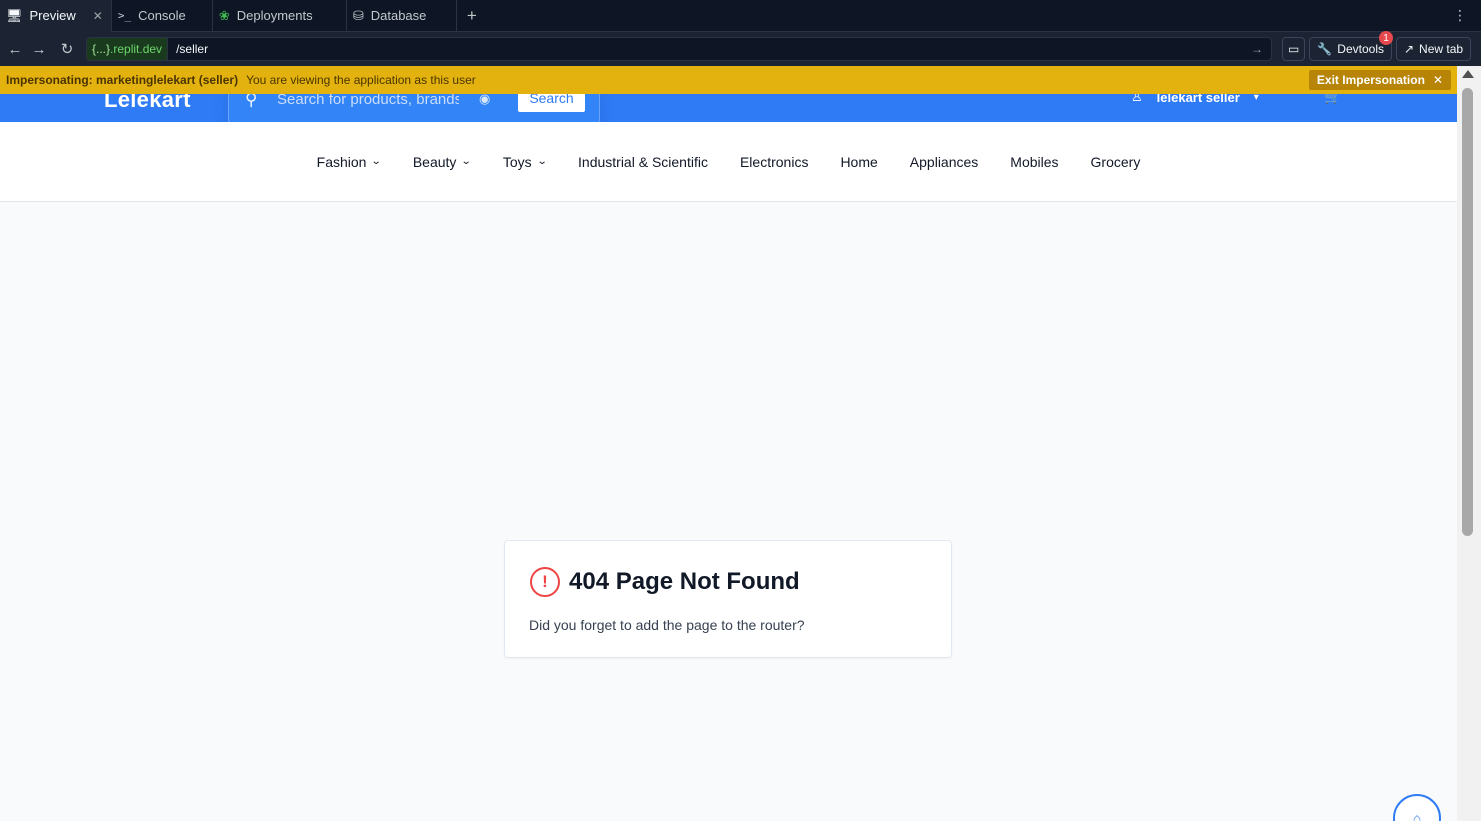 The image size is (1481, 821). Describe the element at coordinates (484, 100) in the screenshot. I see `location-pin-icon: ◉` at that location.